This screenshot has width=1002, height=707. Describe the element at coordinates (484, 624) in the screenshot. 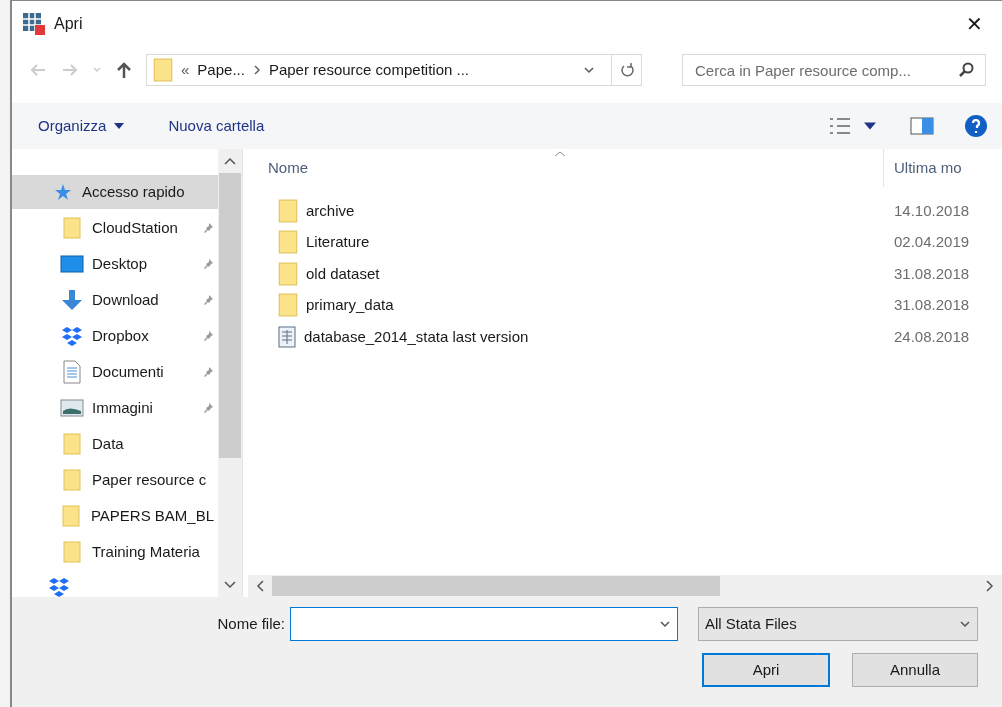

I see `filename-field` at that location.